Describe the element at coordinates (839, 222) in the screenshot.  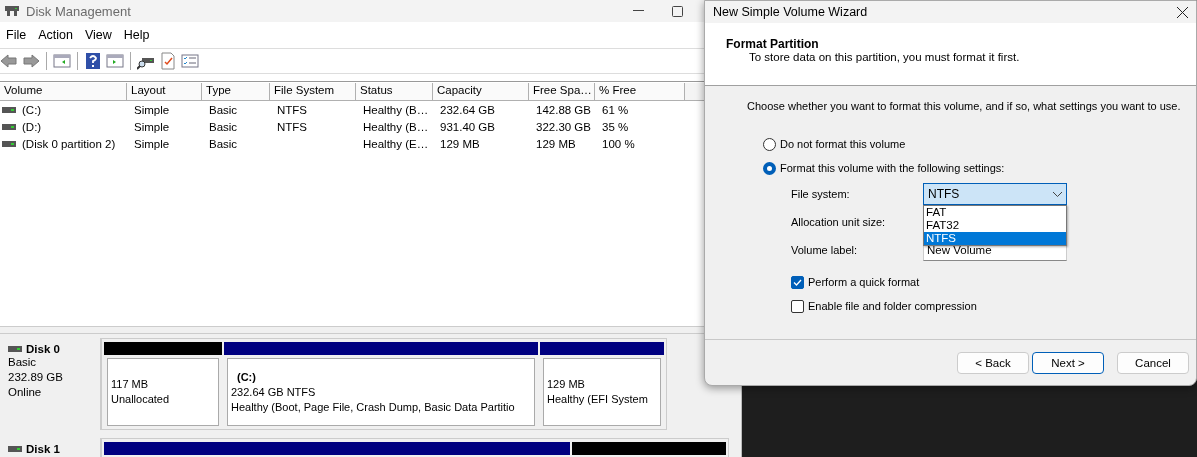
I see `field-label: Allocation unit size:` at that location.